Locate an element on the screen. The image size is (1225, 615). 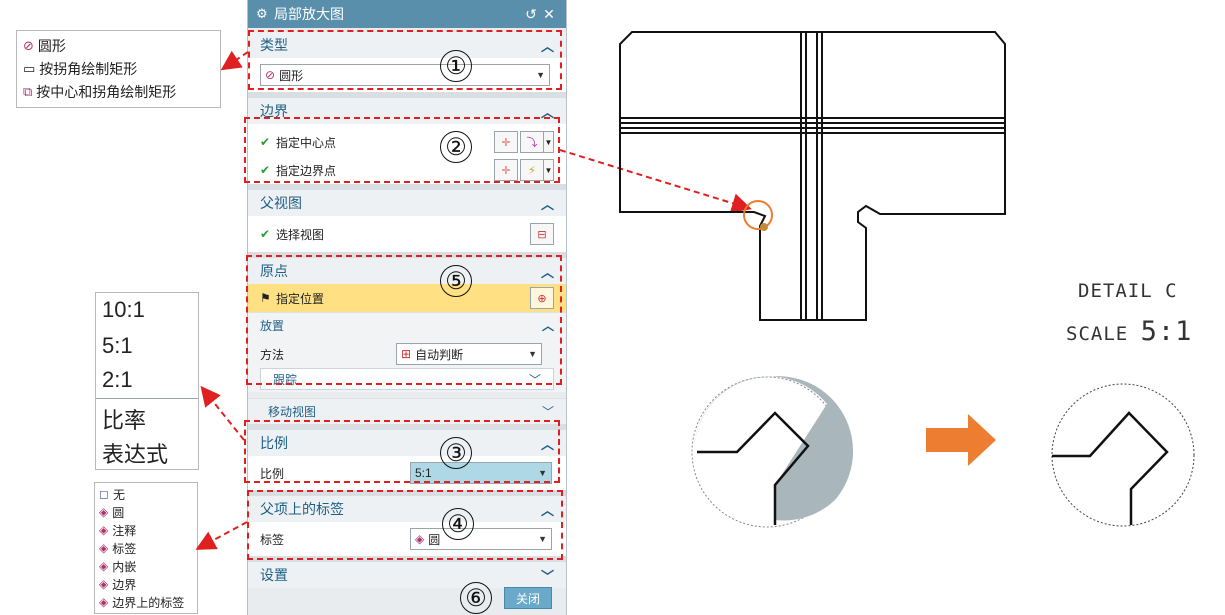
label-option-boundary-label: ◈ 边界上的标签 is located at coordinates (146, 602).